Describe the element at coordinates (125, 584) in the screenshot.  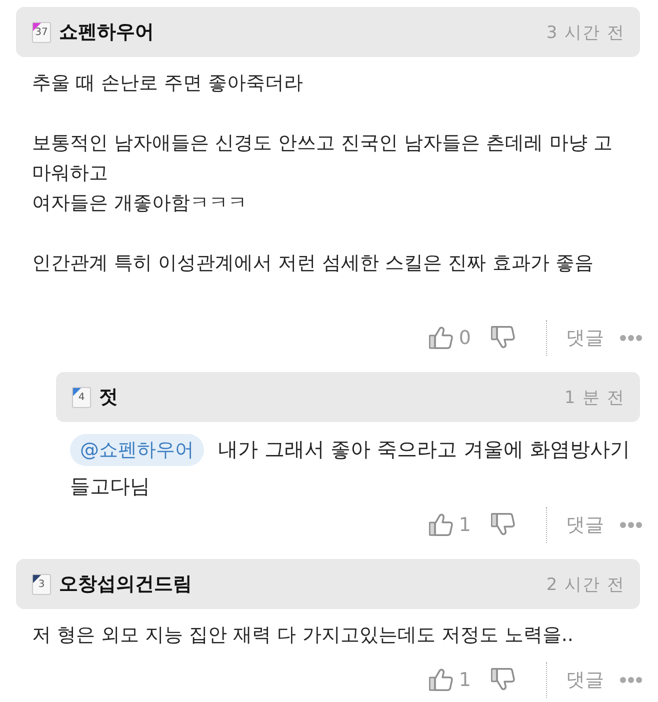
I see `author-name: 오창섭의건드림` at that location.